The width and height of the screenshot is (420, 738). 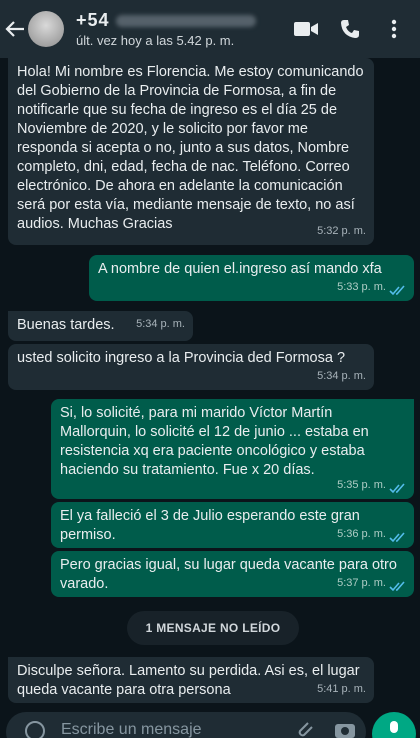 What do you see at coordinates (213, 628) in the screenshot?
I see `unread-messages-divider: 1 MENSAJE NO LEÍDO` at bounding box center [213, 628].